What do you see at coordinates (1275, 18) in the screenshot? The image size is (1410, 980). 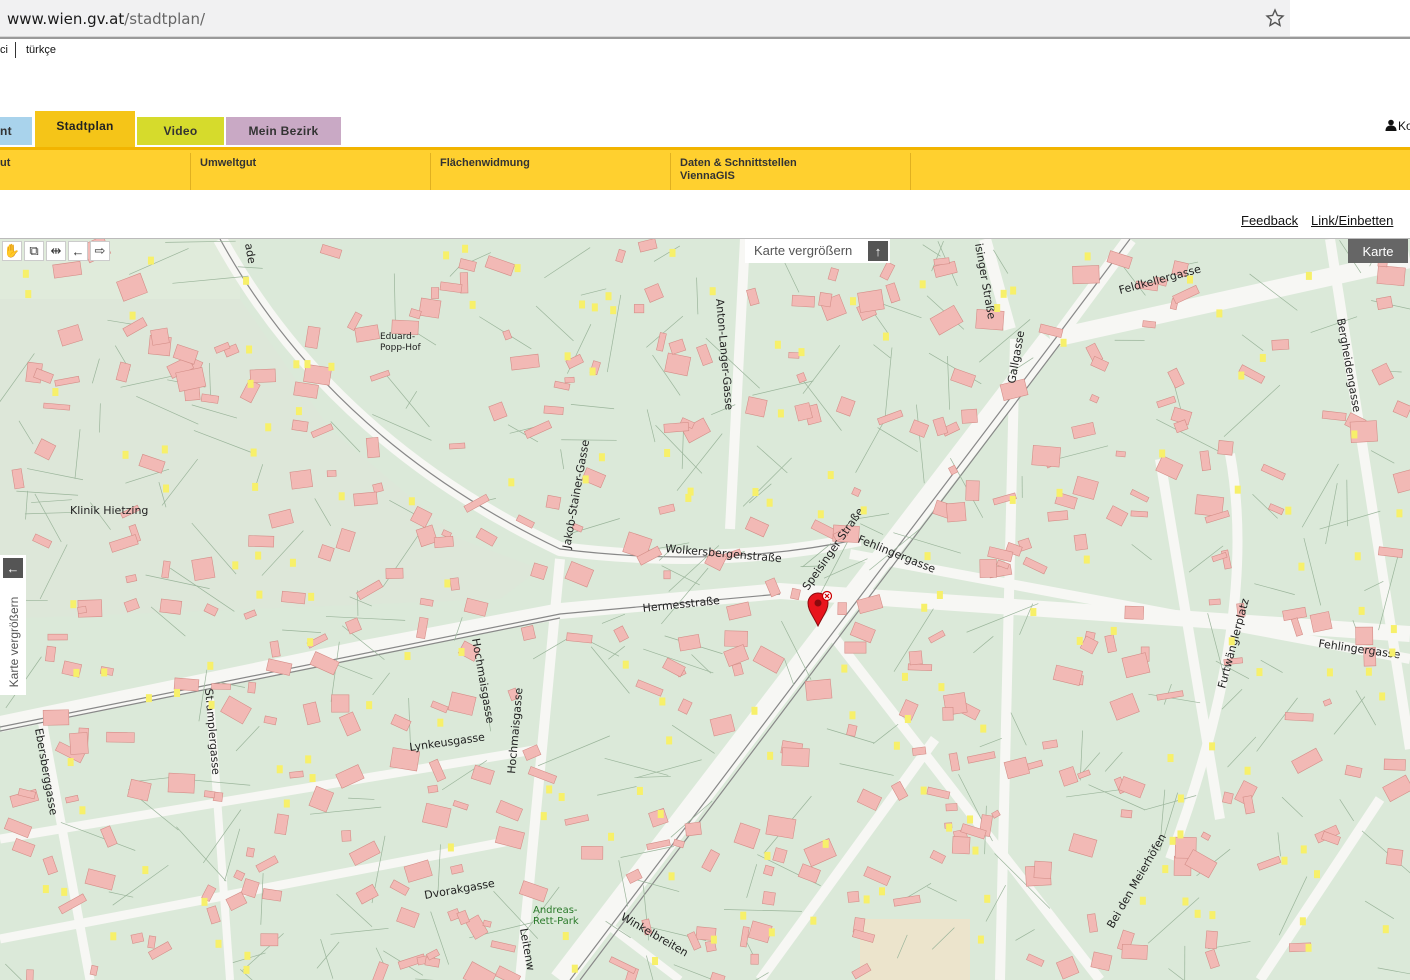 I see `bookmark-star-icon` at bounding box center [1275, 18].